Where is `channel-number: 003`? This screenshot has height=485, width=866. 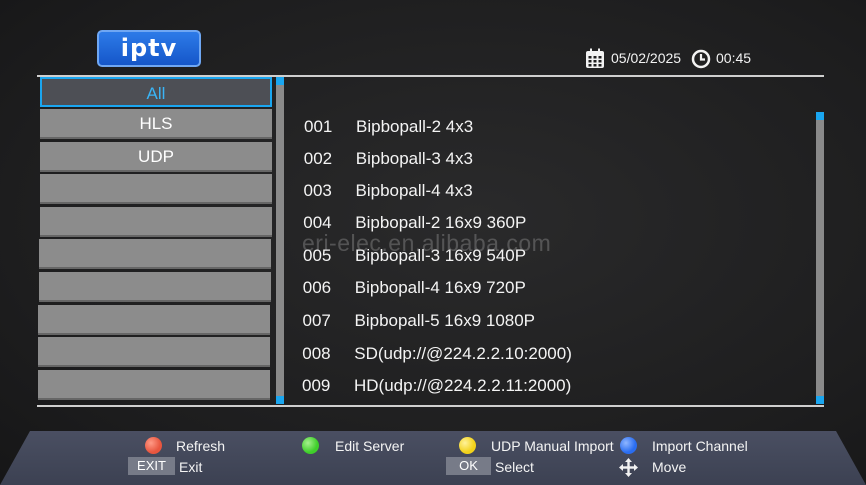 channel-number: 003 is located at coordinates (317, 190).